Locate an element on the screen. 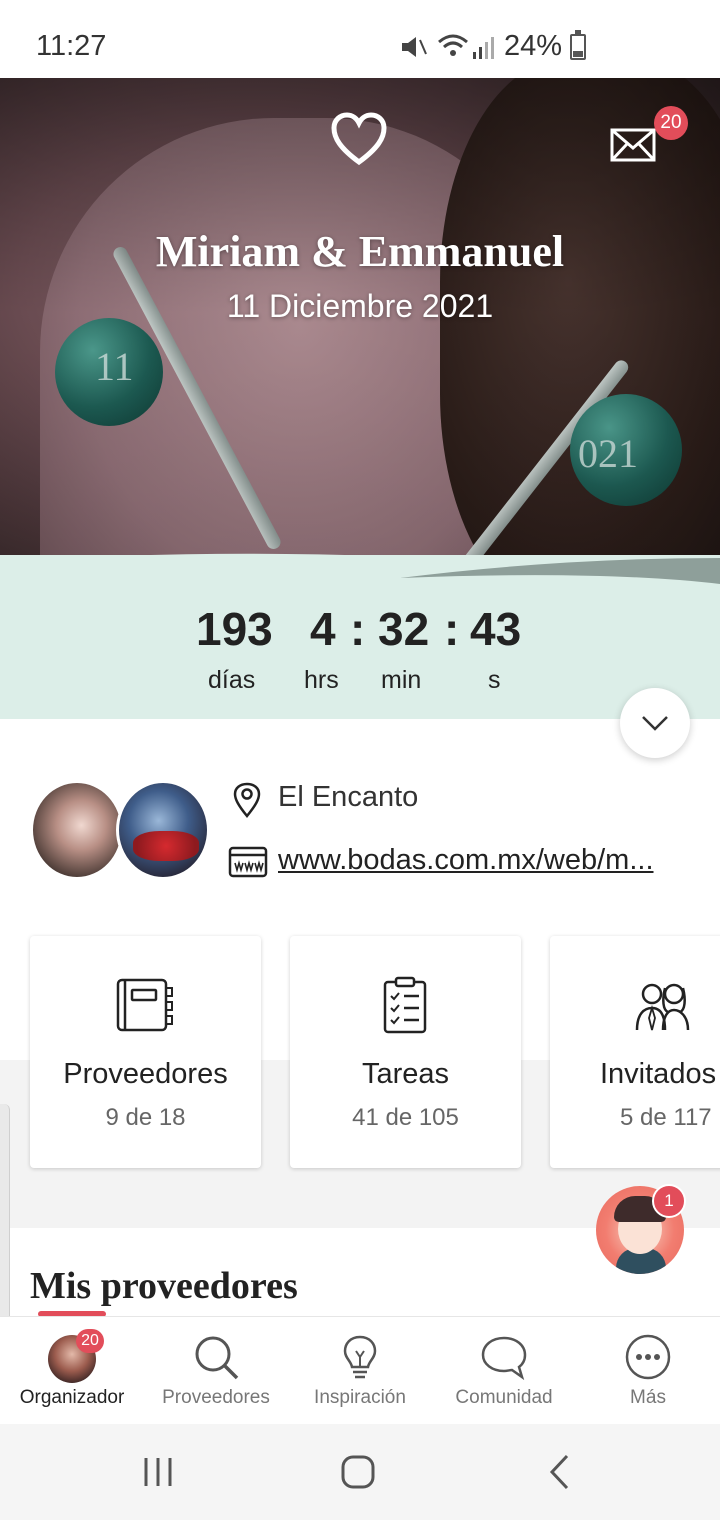  back-icon is located at coordinates (560, 1472).